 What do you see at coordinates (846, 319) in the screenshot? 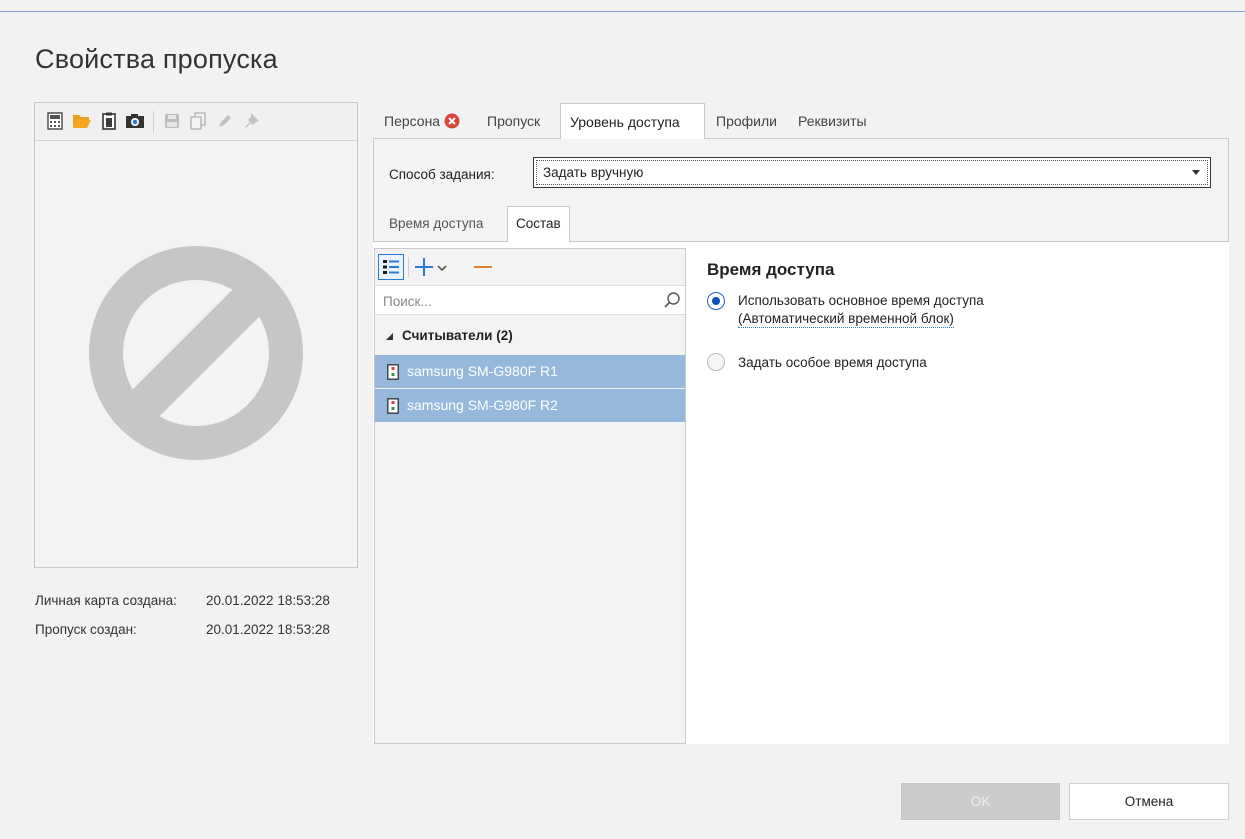
I see `default-time-block-link: (Автоматический временной блок)` at bounding box center [846, 319].